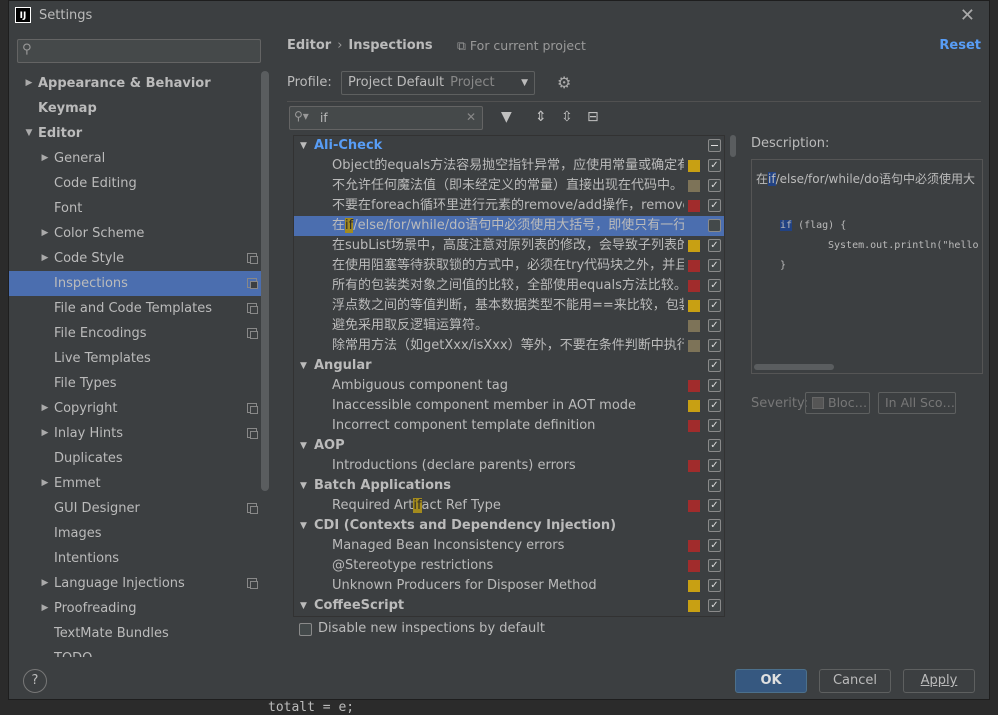  Describe the element at coordinates (135, 83) in the screenshot. I see `sidebar-item-appearance-behavior: ▶ Appearance & Behavior` at that location.